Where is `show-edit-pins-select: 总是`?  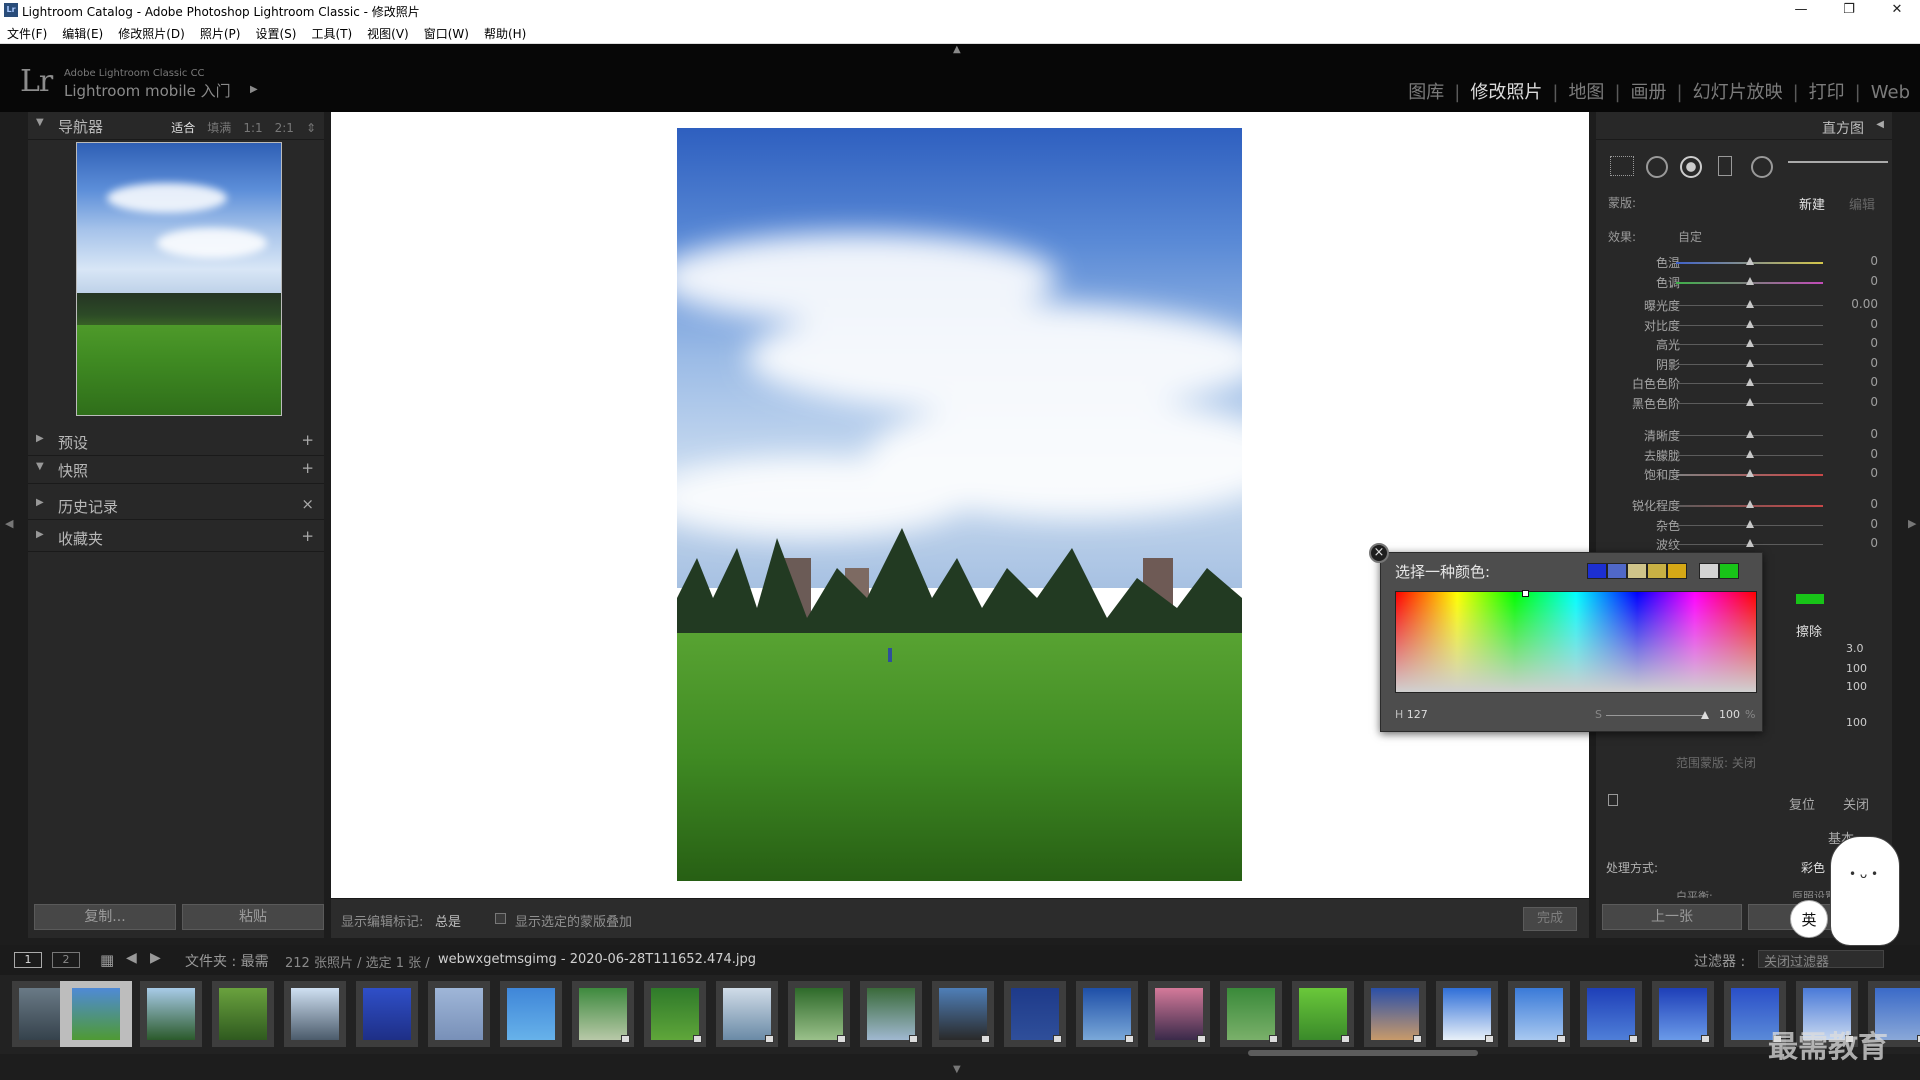
show-edit-pins-select: 总是 is located at coordinates (448, 920).